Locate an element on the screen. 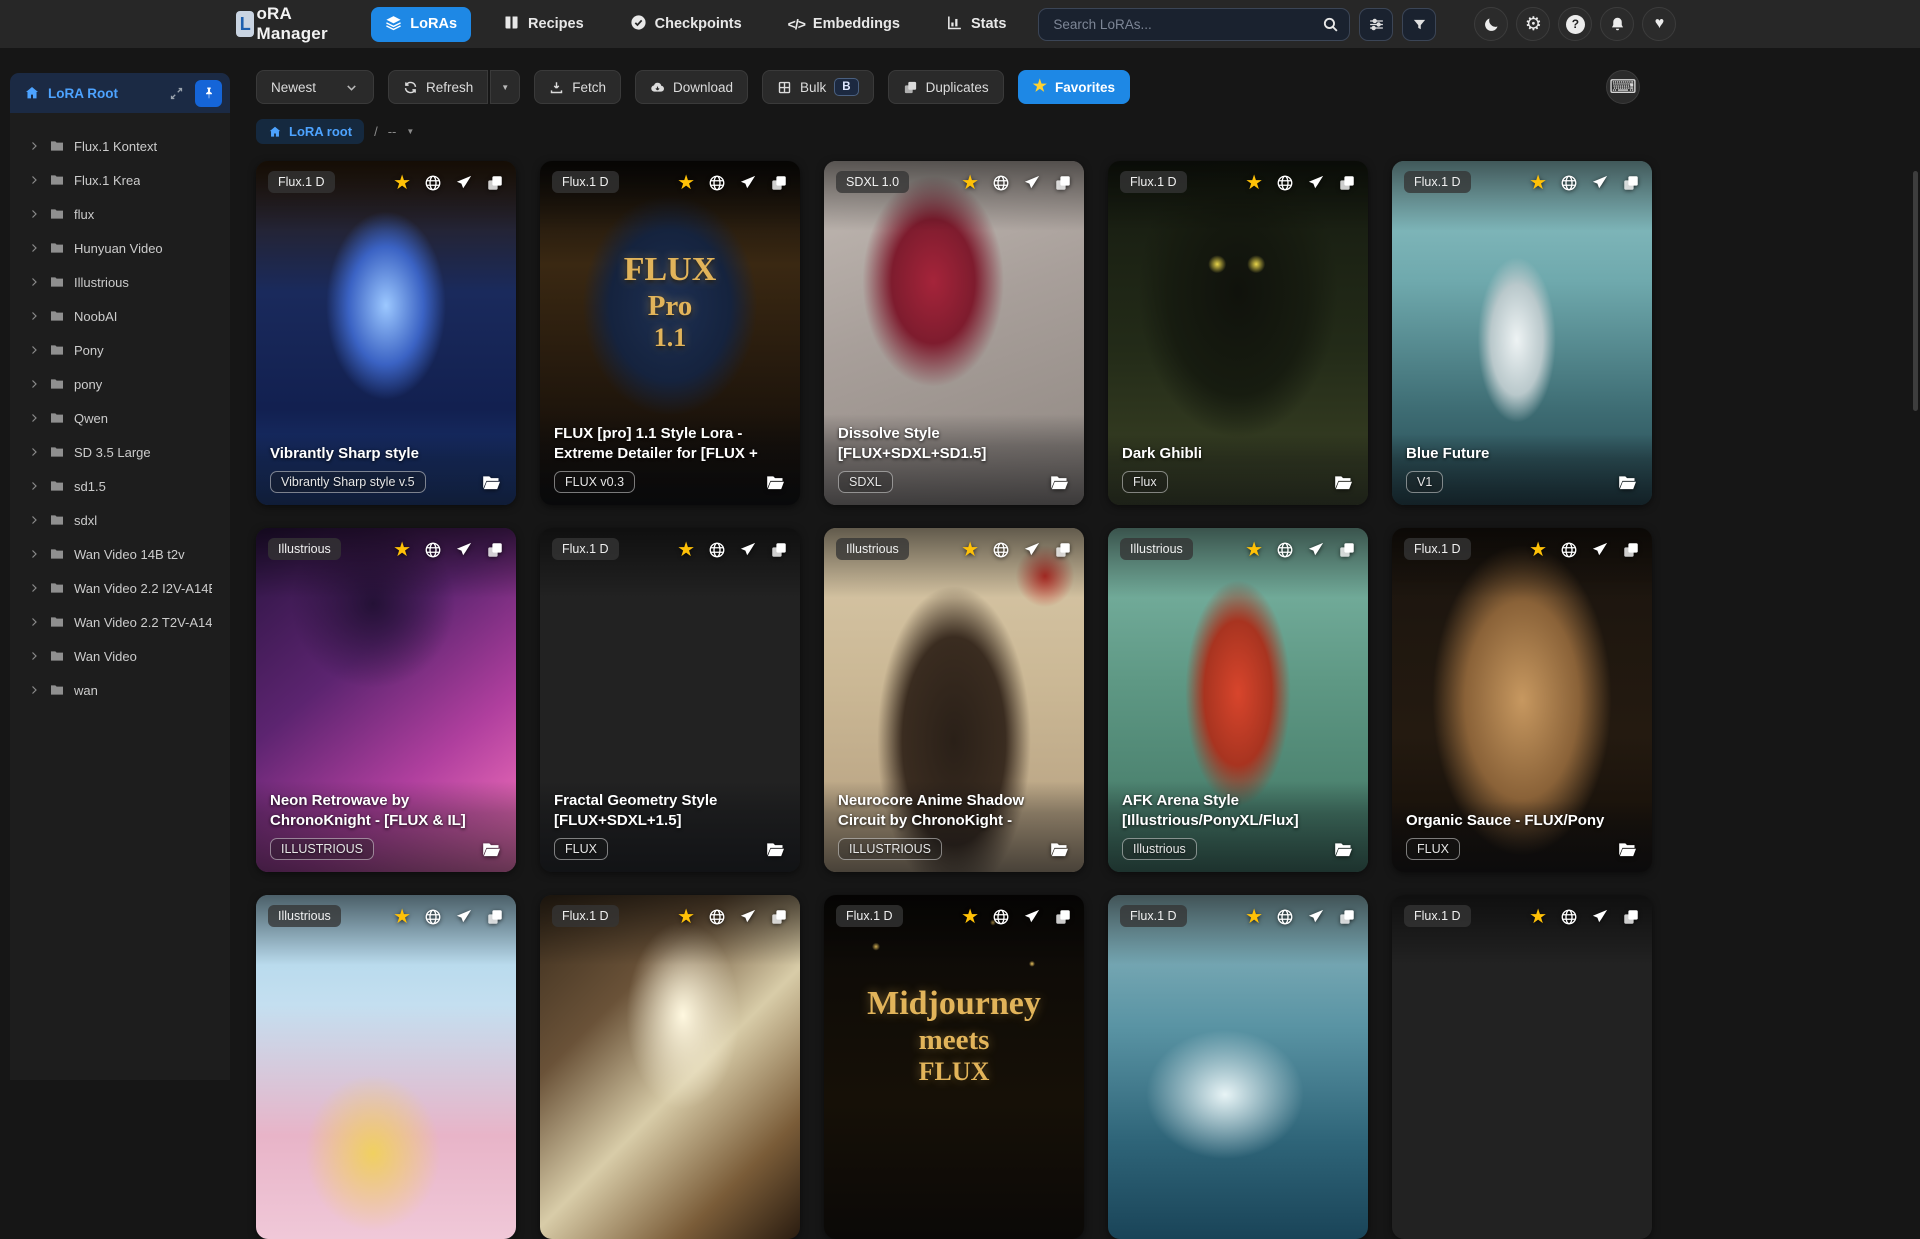 Image resolution: width=1920 pixels, height=1239 pixels. pin-sidebar-button is located at coordinates (208, 93).